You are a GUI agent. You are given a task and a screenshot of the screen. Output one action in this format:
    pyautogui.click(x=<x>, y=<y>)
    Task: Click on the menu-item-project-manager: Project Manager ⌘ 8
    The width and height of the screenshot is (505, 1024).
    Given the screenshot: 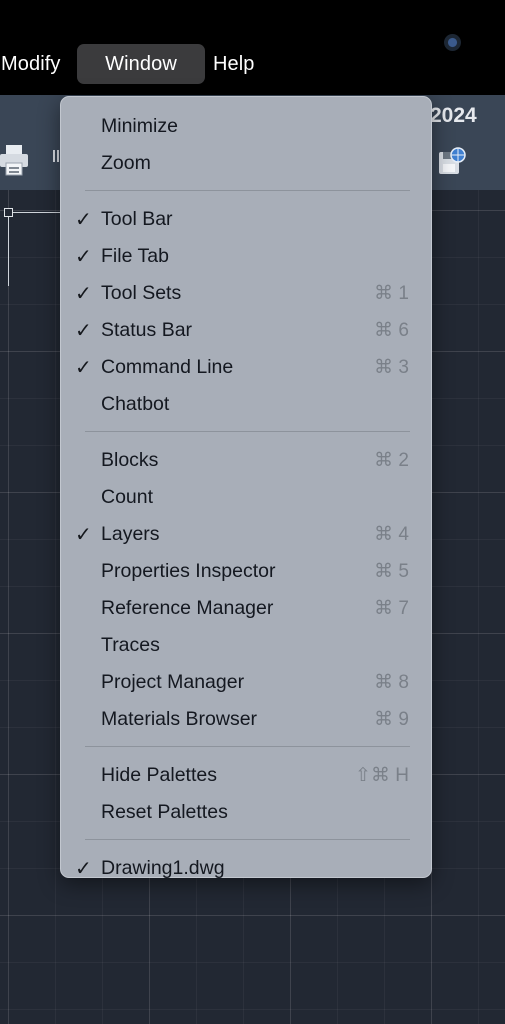 What is the action you would take?
    pyautogui.click(x=246, y=681)
    